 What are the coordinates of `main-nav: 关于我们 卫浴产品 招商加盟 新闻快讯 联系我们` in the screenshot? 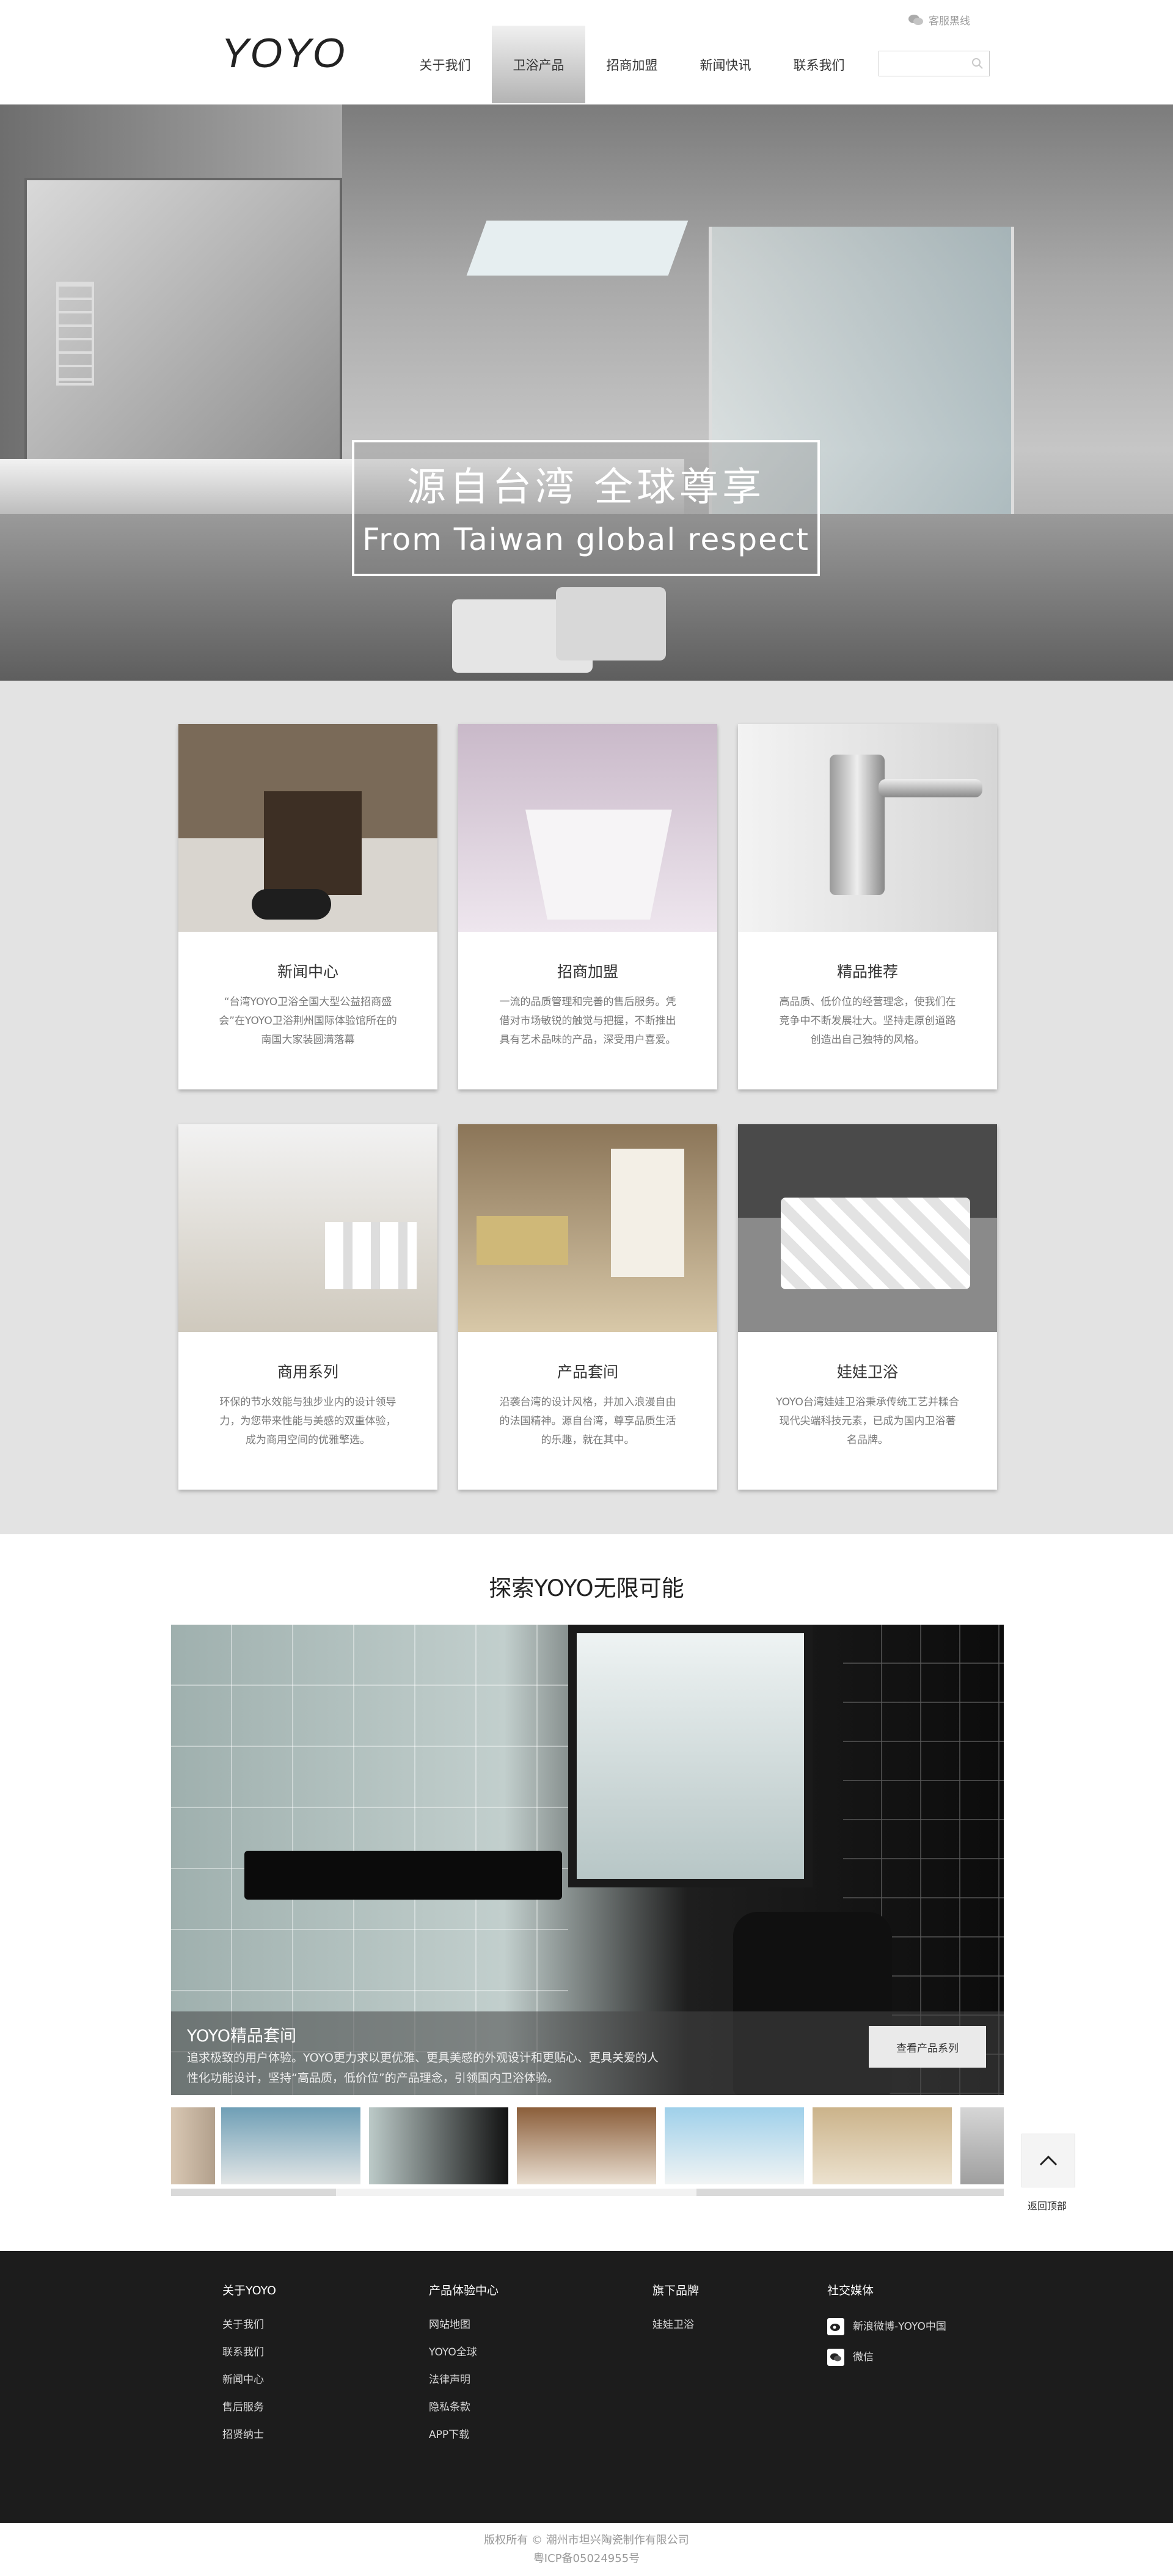 It's located at (632, 64).